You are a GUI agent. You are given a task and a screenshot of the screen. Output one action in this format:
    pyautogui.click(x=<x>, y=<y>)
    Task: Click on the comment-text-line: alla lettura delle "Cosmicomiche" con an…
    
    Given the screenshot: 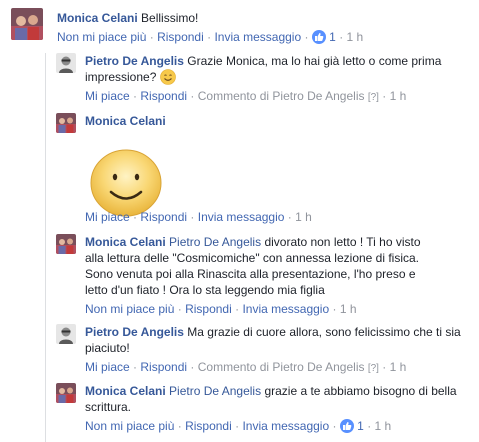 What is the action you would take?
    pyautogui.click(x=252, y=258)
    